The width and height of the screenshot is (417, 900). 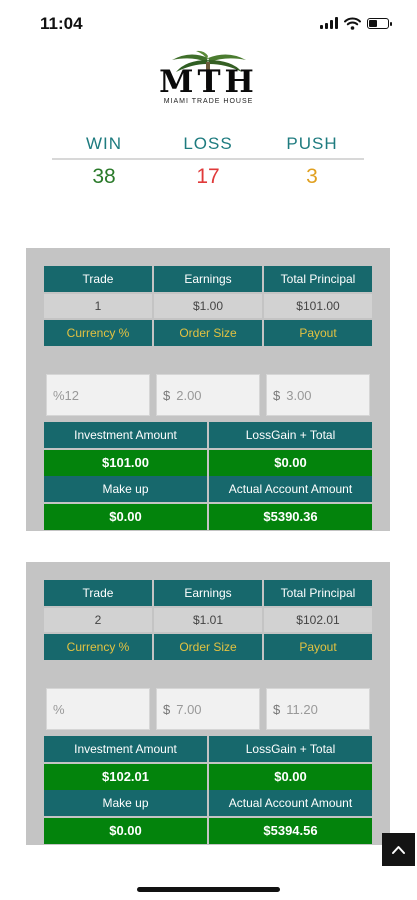 I want to click on brand-logo: MTH MIAMI TRADE HOUSE, so click(x=208, y=77).